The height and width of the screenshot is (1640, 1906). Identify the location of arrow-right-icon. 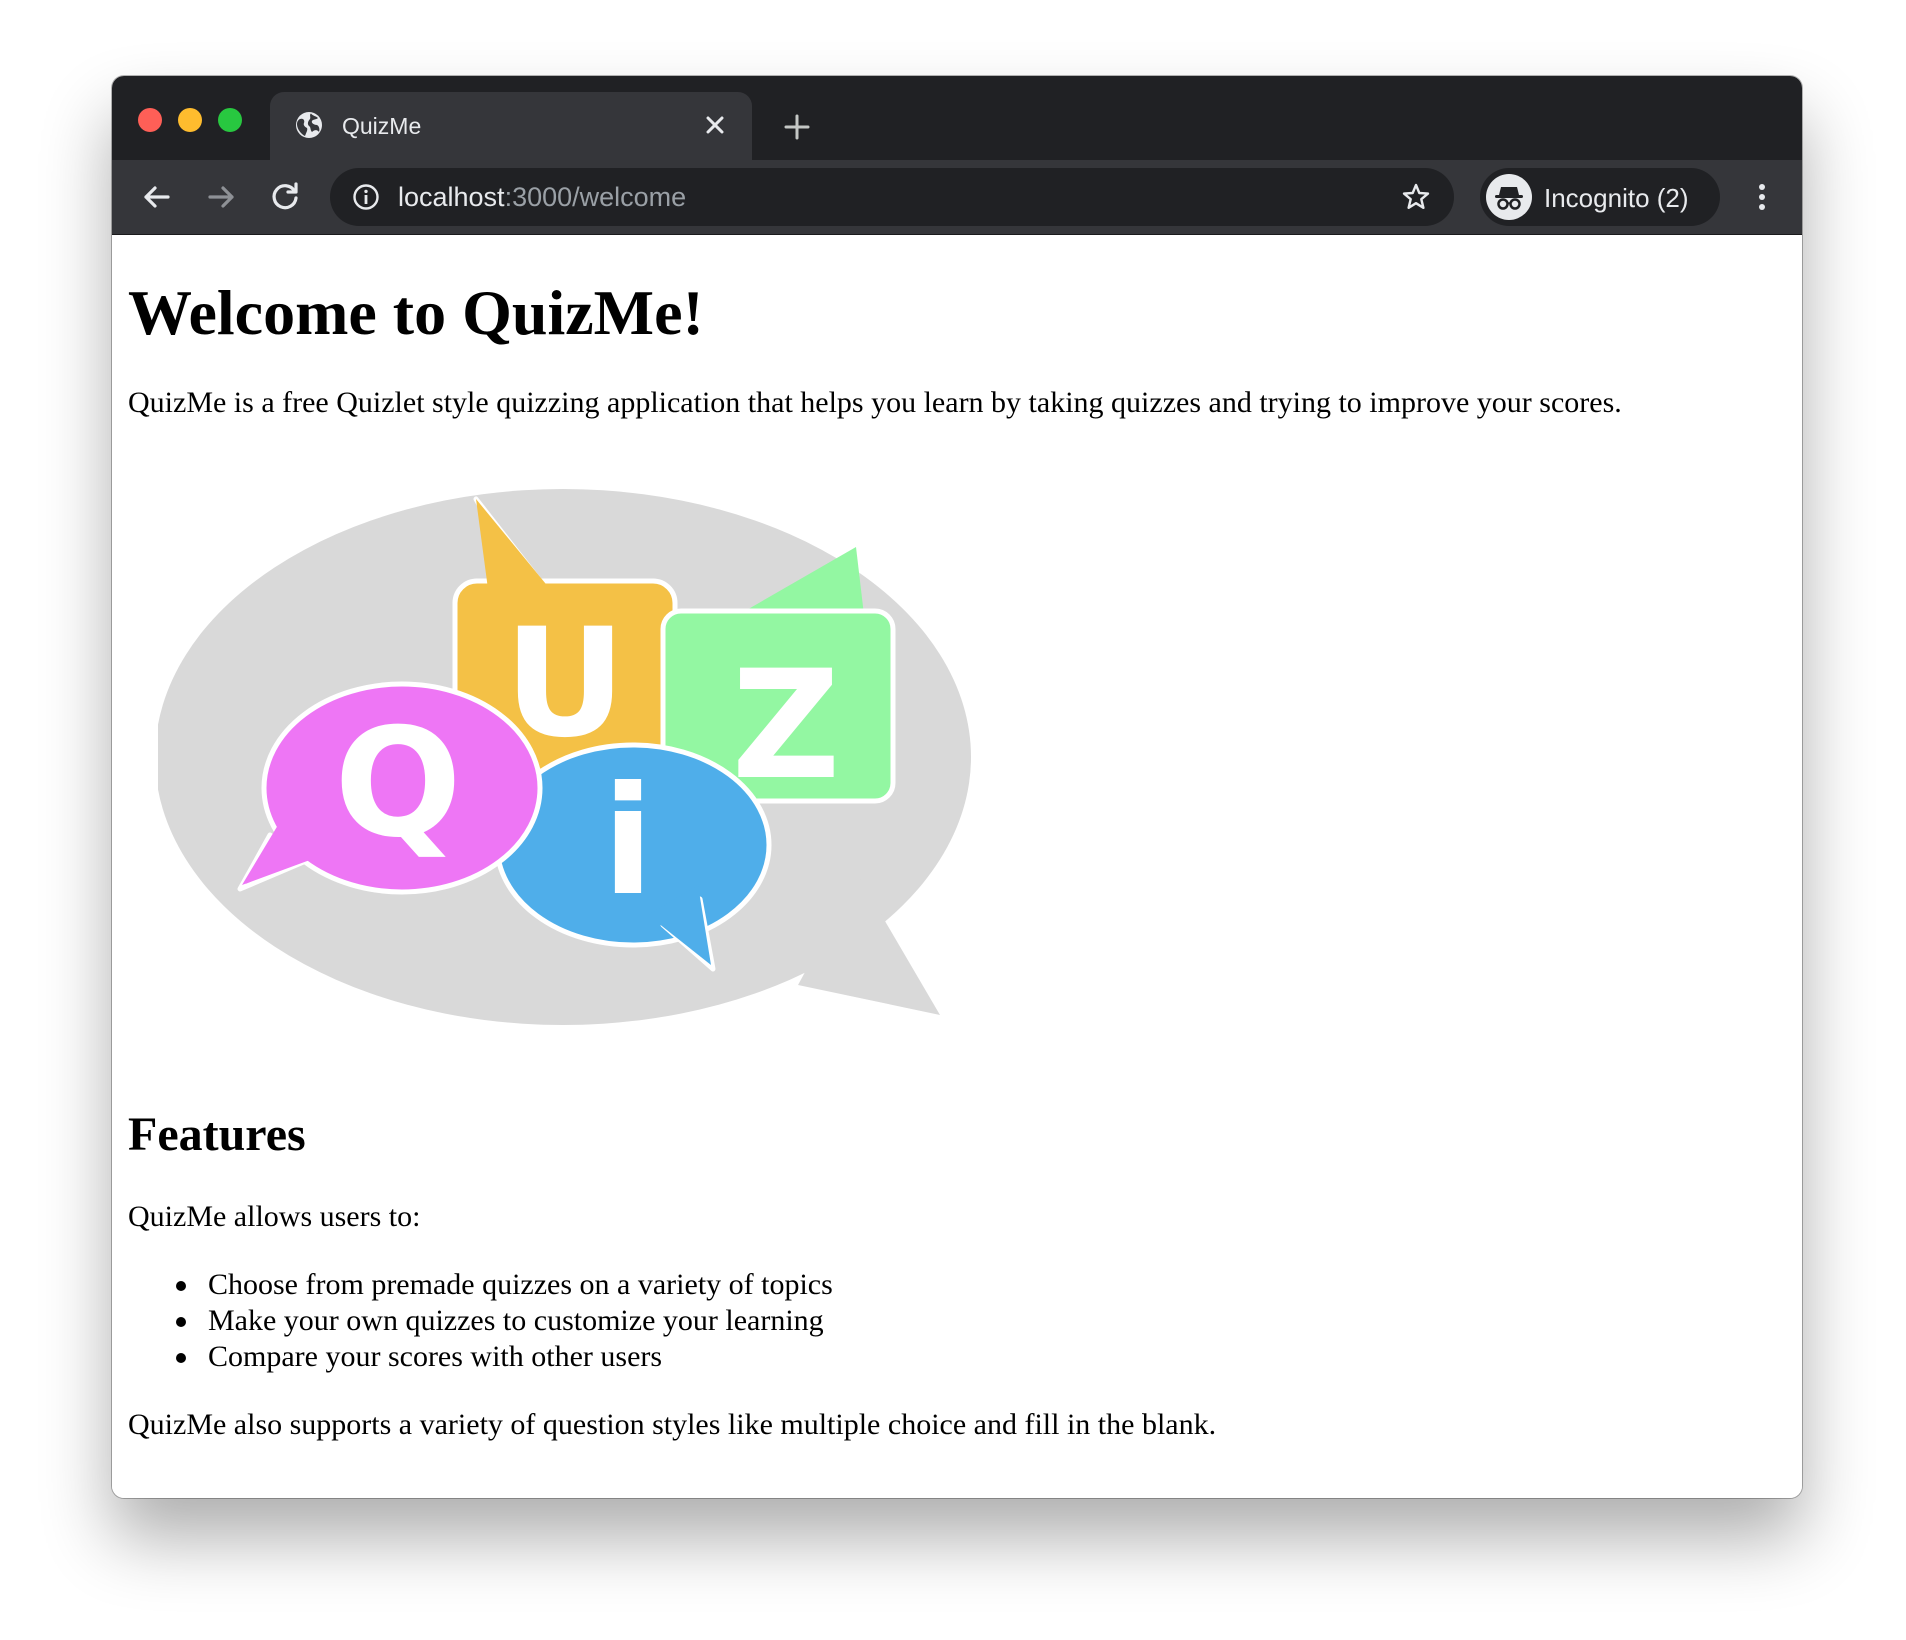
(221, 197).